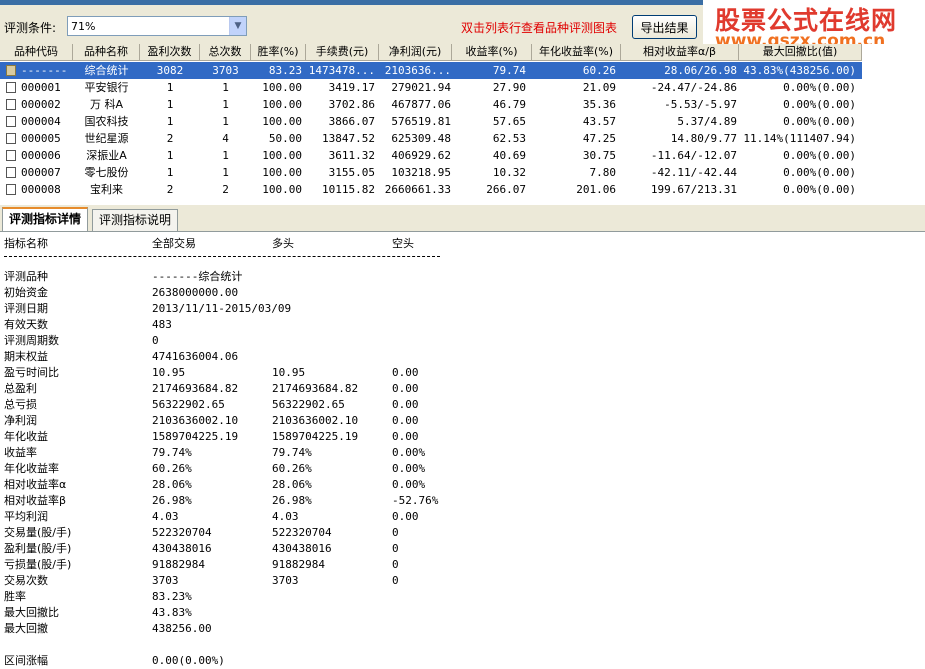 Image resolution: width=925 pixels, height=669 pixels. Describe the element at coordinates (415, 52) in the screenshot. I see `column-header: 净利润(元)` at that location.